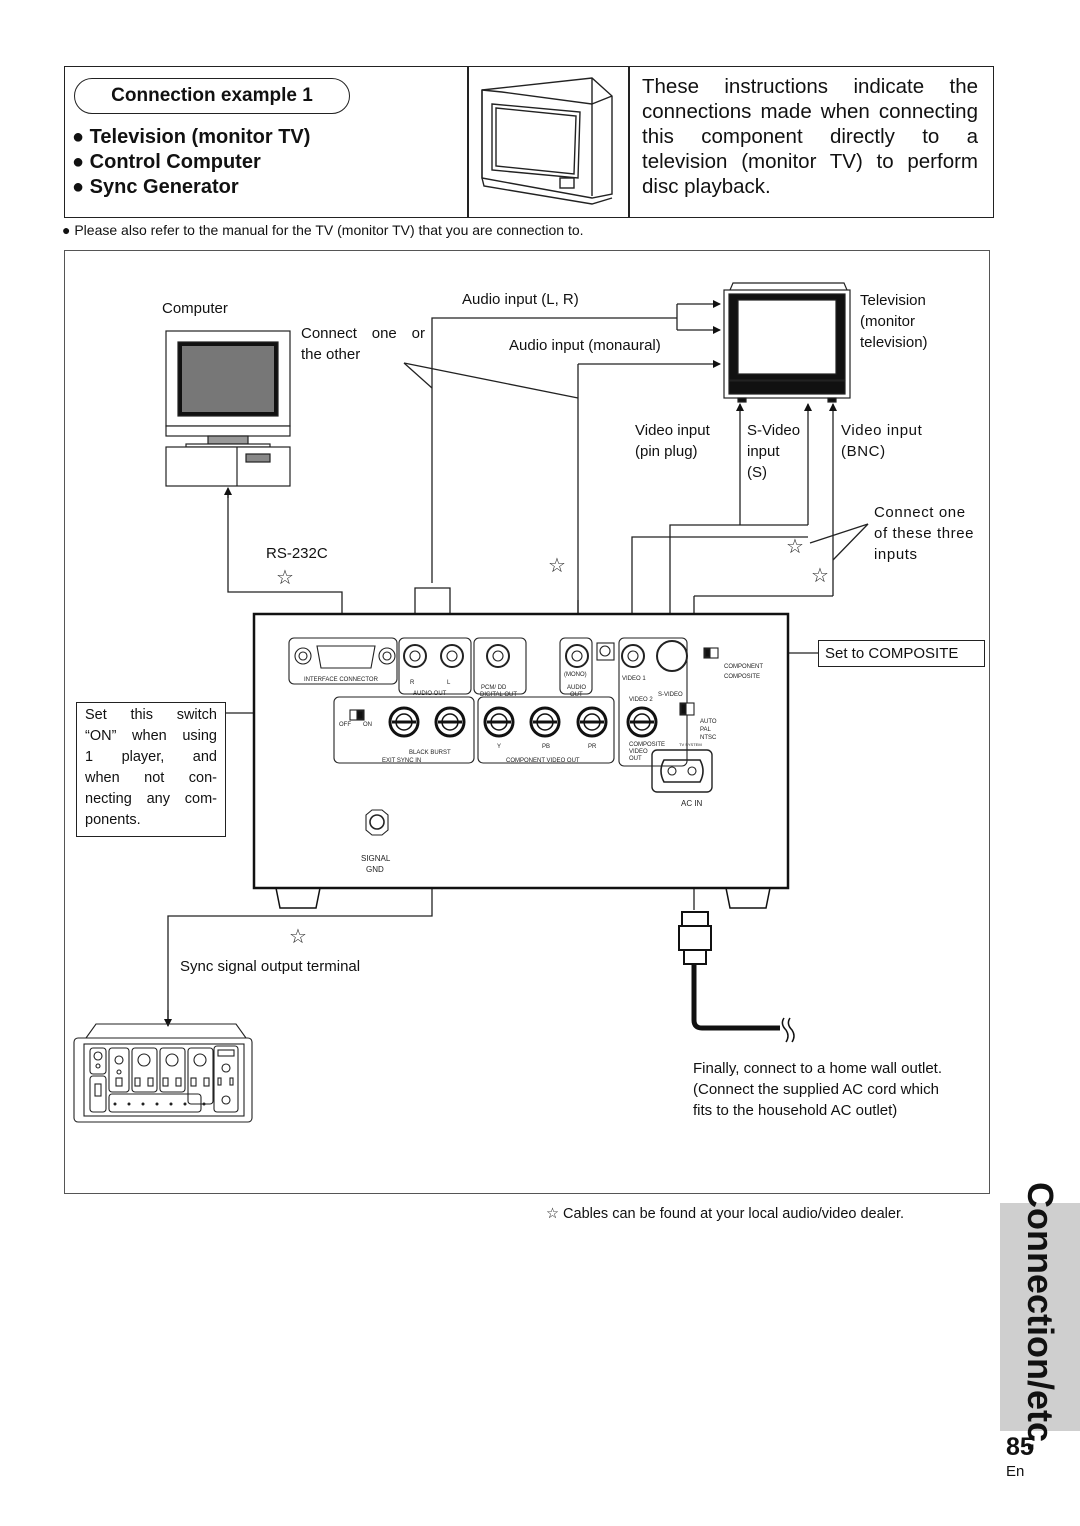 The width and height of the screenshot is (1080, 1526). What do you see at coordinates (363, 344) in the screenshot?
I see `connect-one-or-other-label: Connect one or the other` at bounding box center [363, 344].